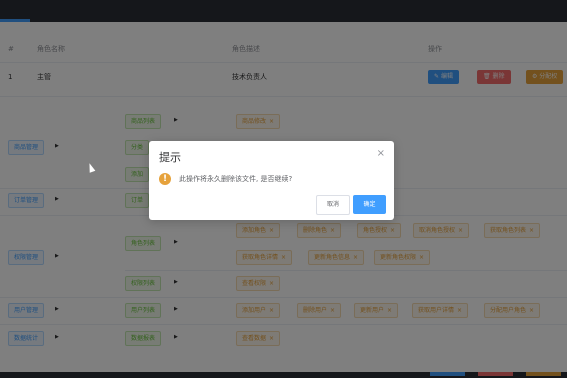 This screenshot has height=378, width=567. I want to click on cancel-button: 取消, so click(333, 205).